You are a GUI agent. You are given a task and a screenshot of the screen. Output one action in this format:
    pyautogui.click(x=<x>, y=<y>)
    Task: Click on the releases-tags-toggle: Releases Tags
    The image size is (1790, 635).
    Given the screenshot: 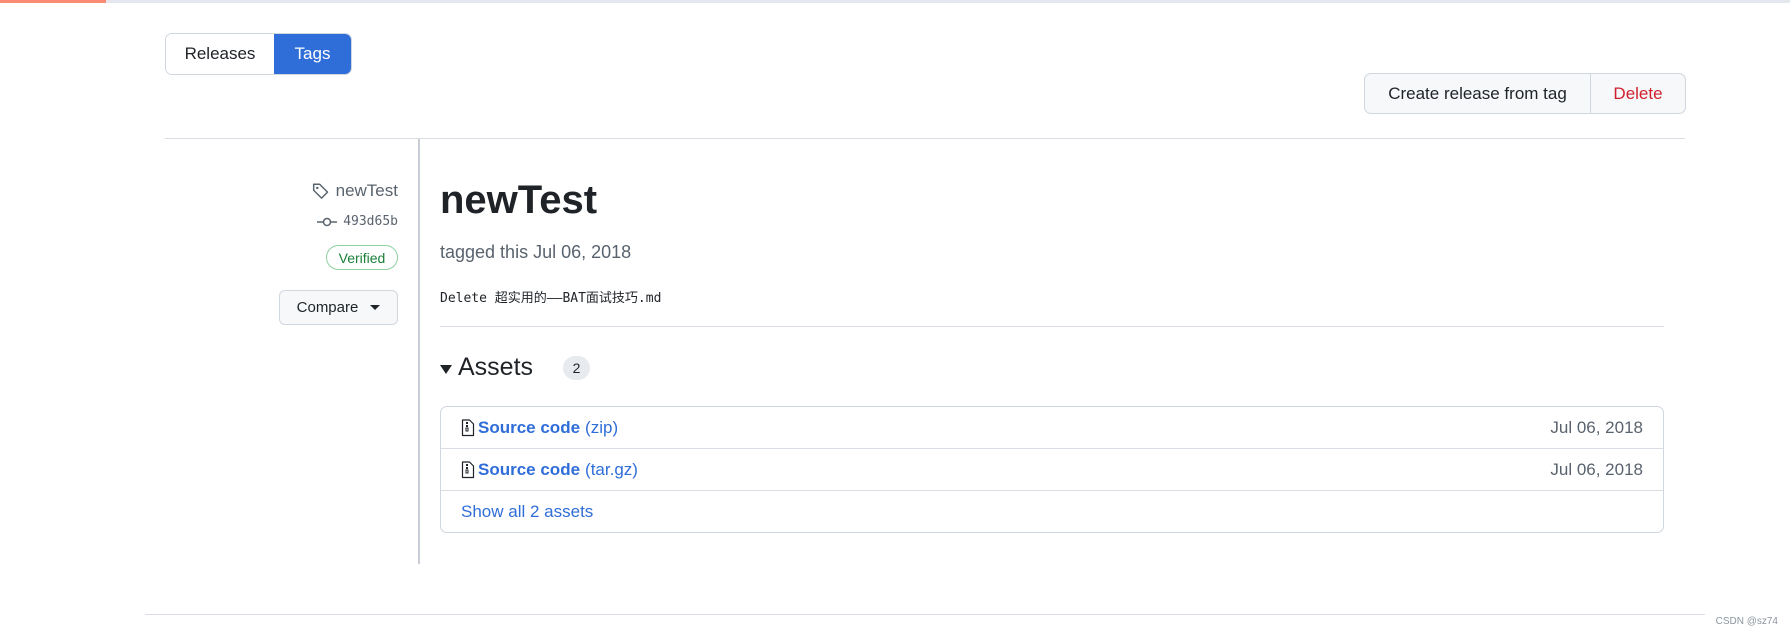 What is the action you would take?
    pyautogui.click(x=258, y=54)
    